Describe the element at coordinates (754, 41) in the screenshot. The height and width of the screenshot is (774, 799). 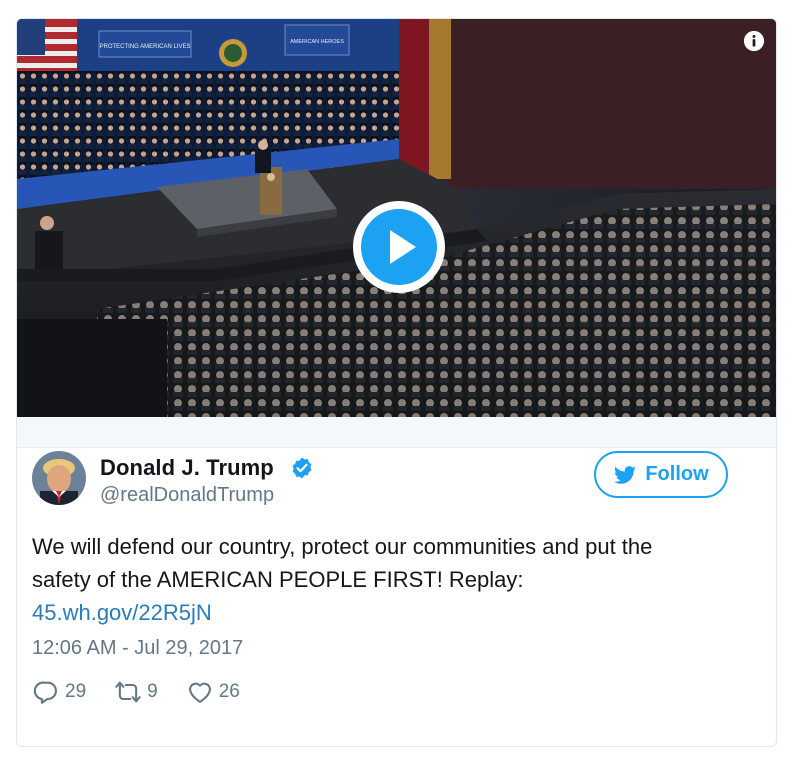
I see `info-icon` at that location.